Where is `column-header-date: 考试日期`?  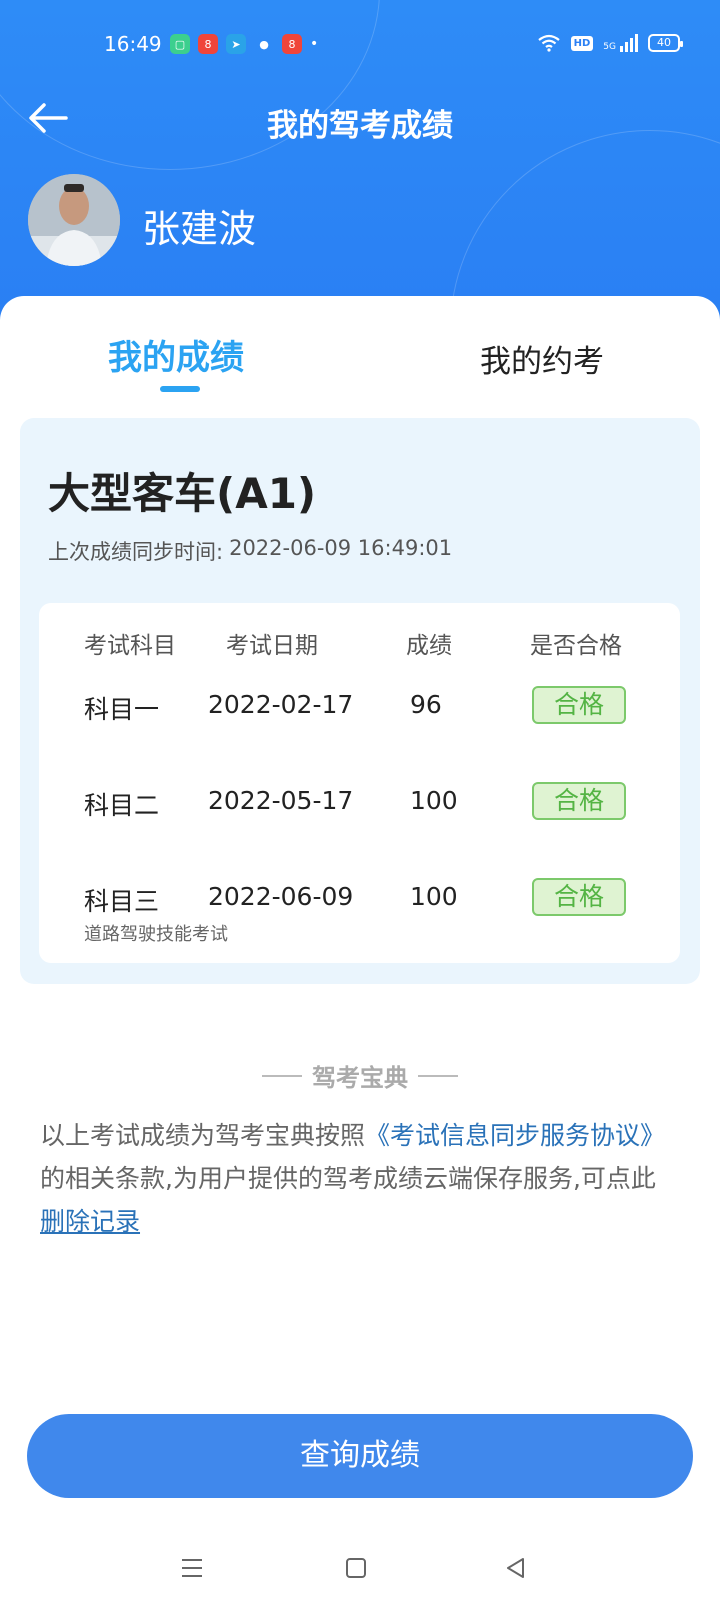
column-header-date: 考试日期 is located at coordinates (272, 646).